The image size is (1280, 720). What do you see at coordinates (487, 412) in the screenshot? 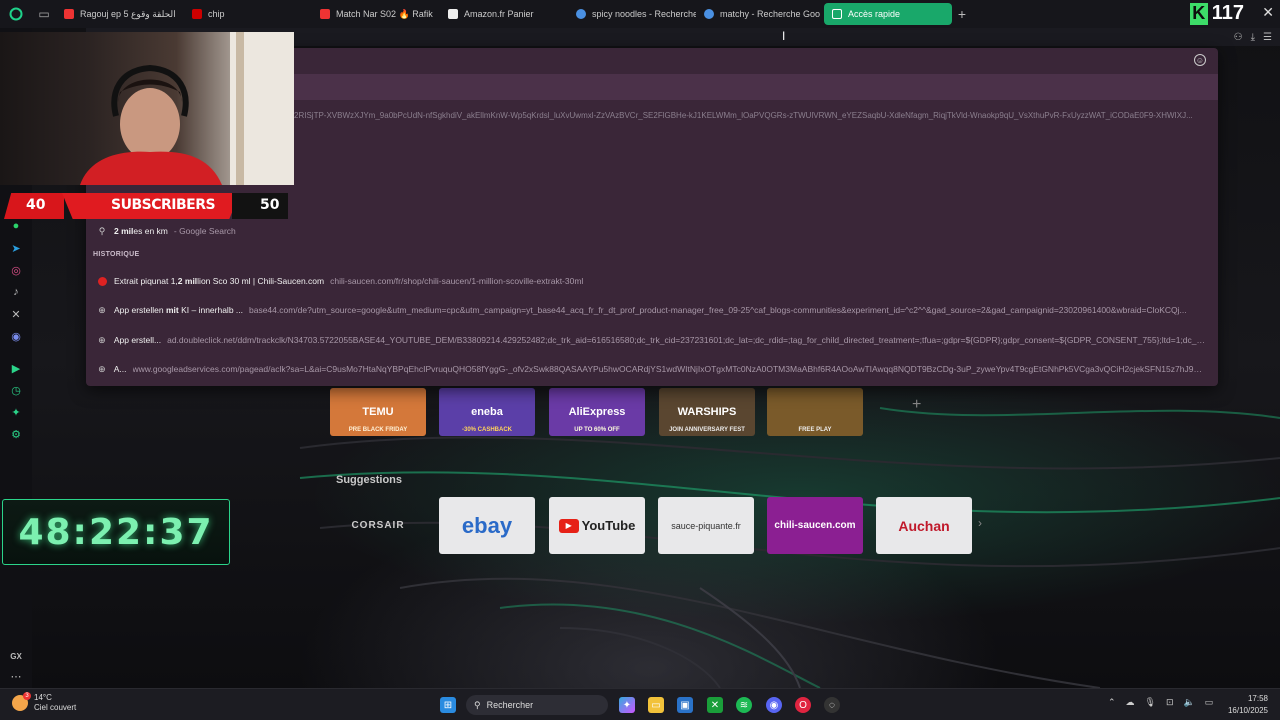
I see `speed-dial-eneba: eneba -30% CASHBACK` at bounding box center [487, 412].